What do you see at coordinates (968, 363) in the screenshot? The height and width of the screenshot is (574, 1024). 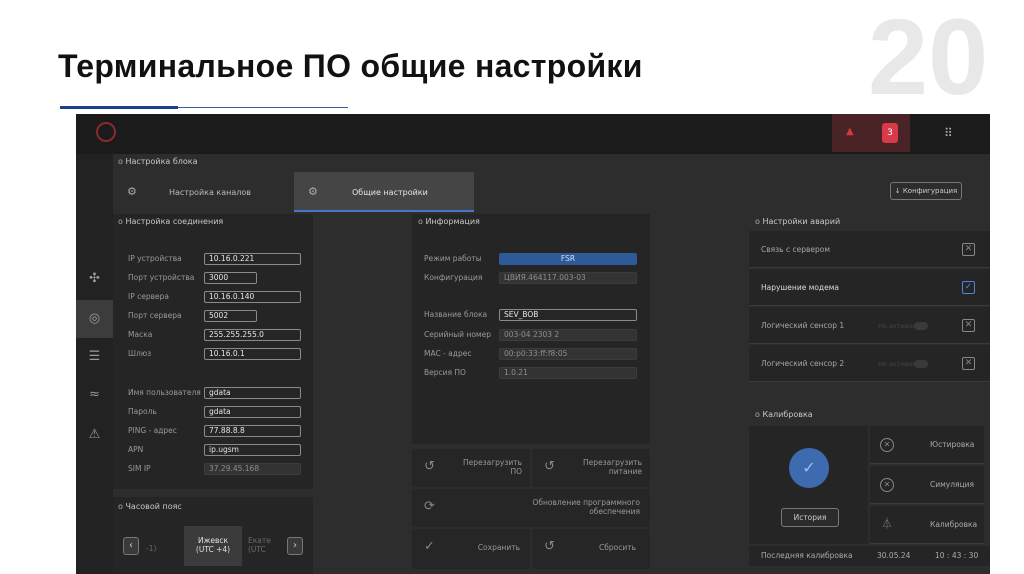 I see `sensor-2-checkbox: ✕` at bounding box center [968, 363].